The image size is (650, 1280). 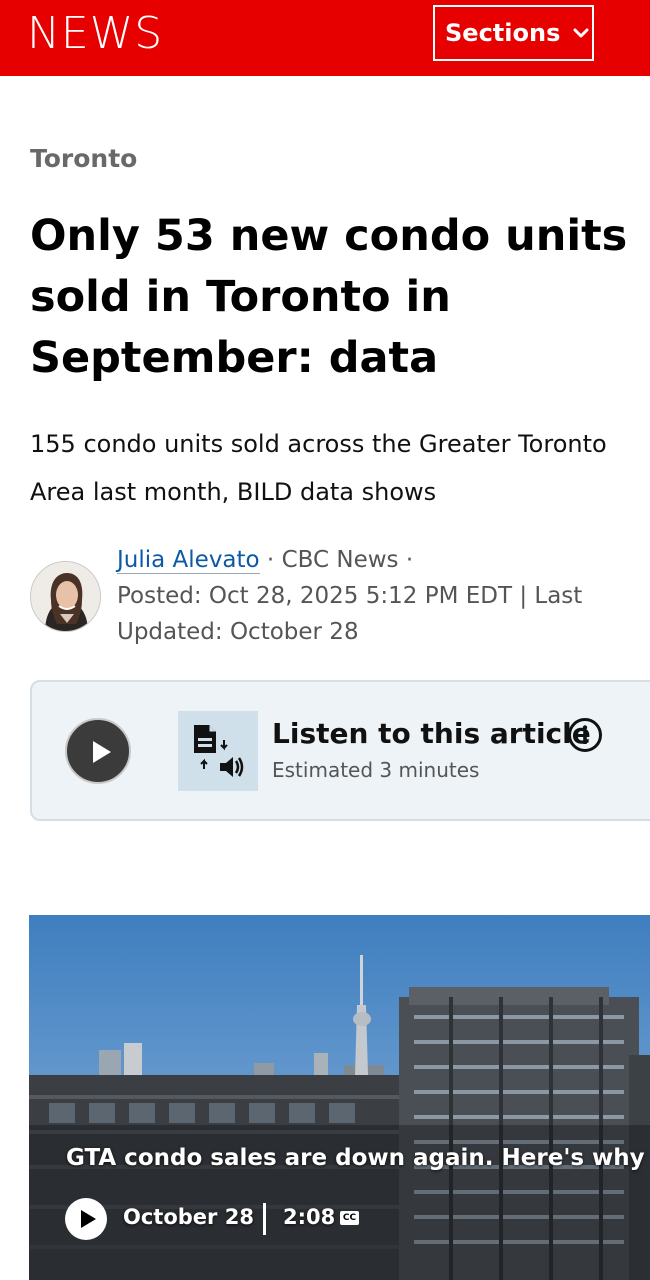 What do you see at coordinates (83, 158) in the screenshot?
I see `category-label: Toronto` at bounding box center [83, 158].